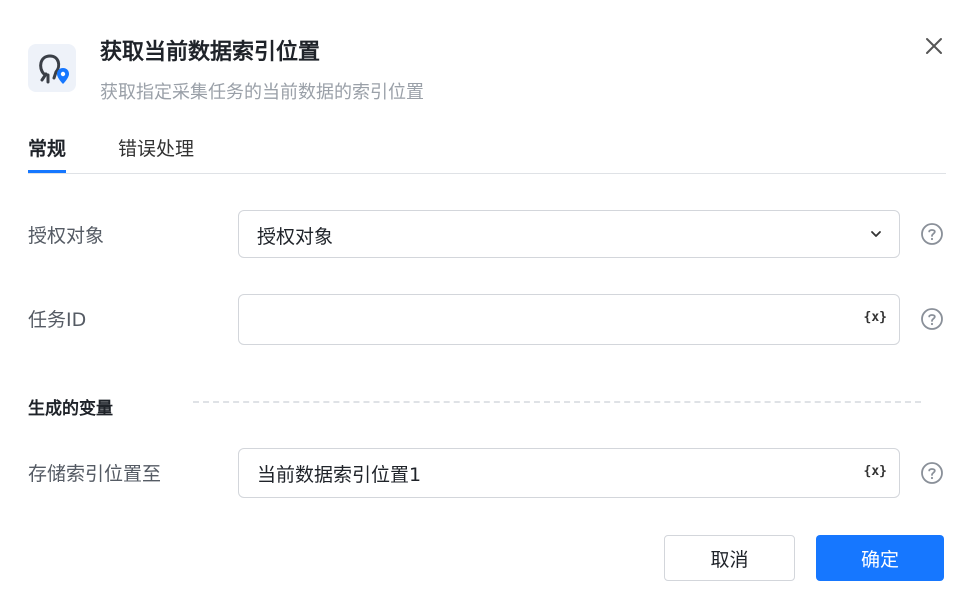 The width and height of the screenshot is (975, 612). Describe the element at coordinates (210, 52) in the screenshot. I see `dialog-title: 获取当前数据索引位置` at that location.